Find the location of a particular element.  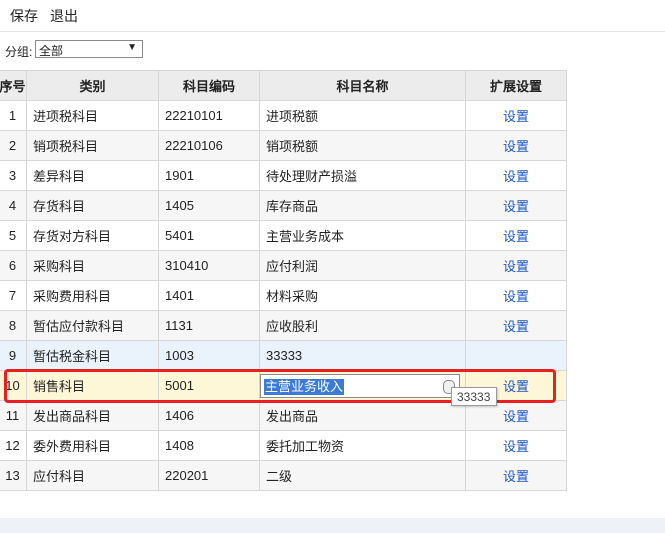

row-category: 采购费用科目 is located at coordinates (92, 295).